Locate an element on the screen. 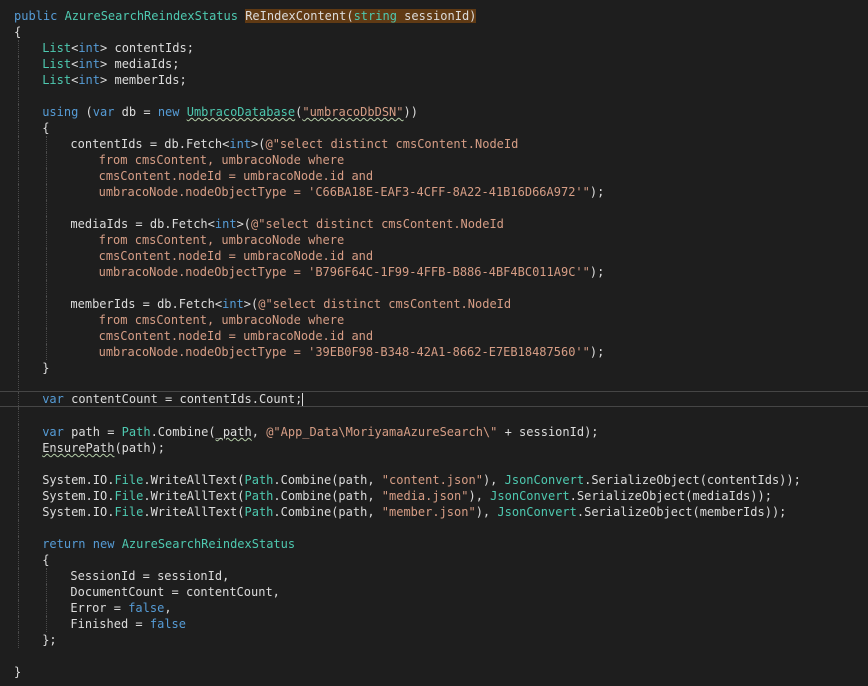 The image size is (868, 686). code-text: Error = false, is located at coordinates (120, 608).